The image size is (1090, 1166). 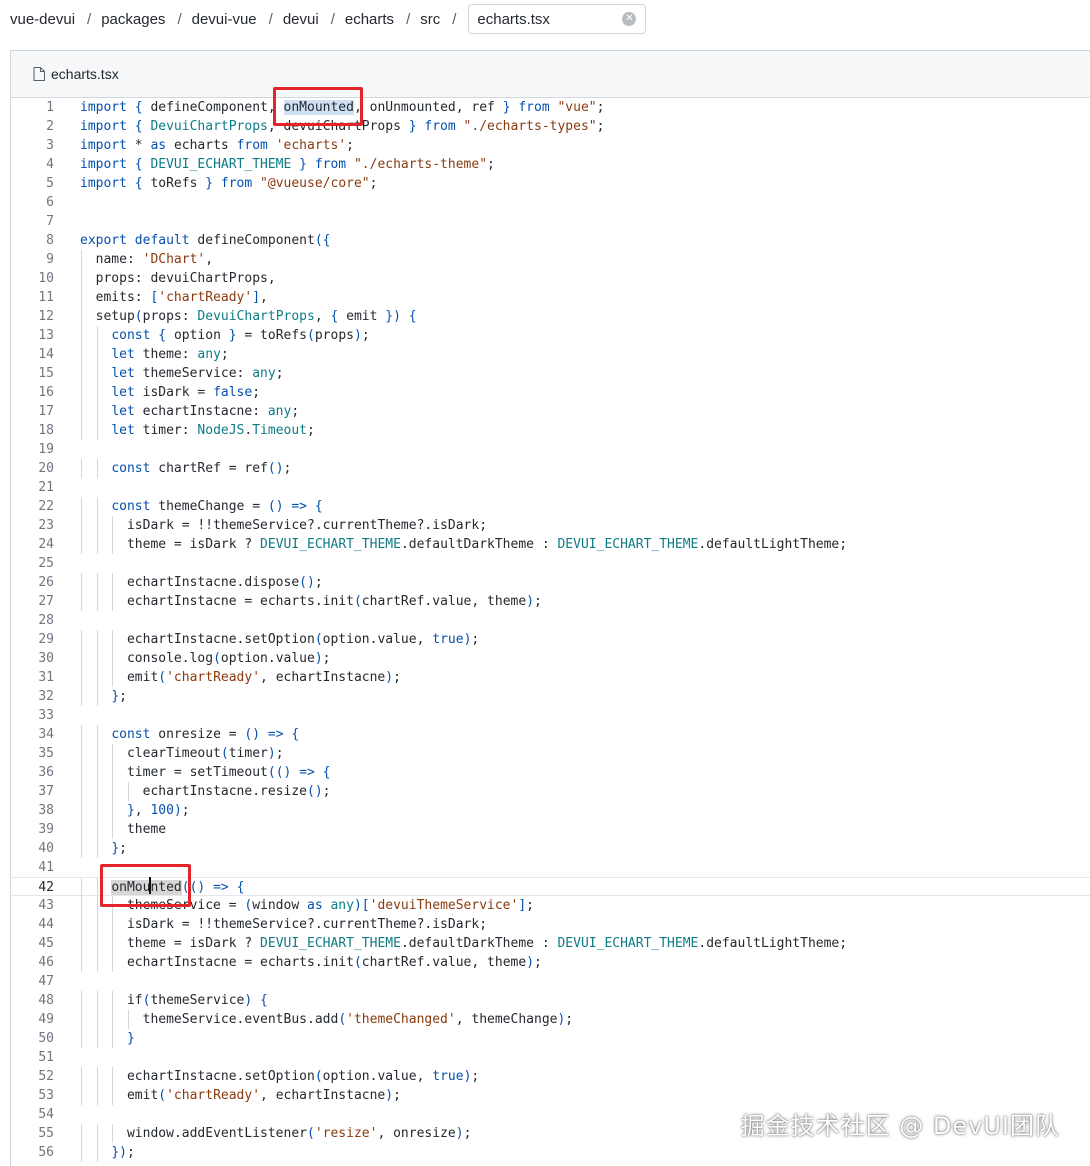 What do you see at coordinates (550, 430) in the screenshot?
I see `code-line: 18 let timer: NodeJS.Timeout;` at bounding box center [550, 430].